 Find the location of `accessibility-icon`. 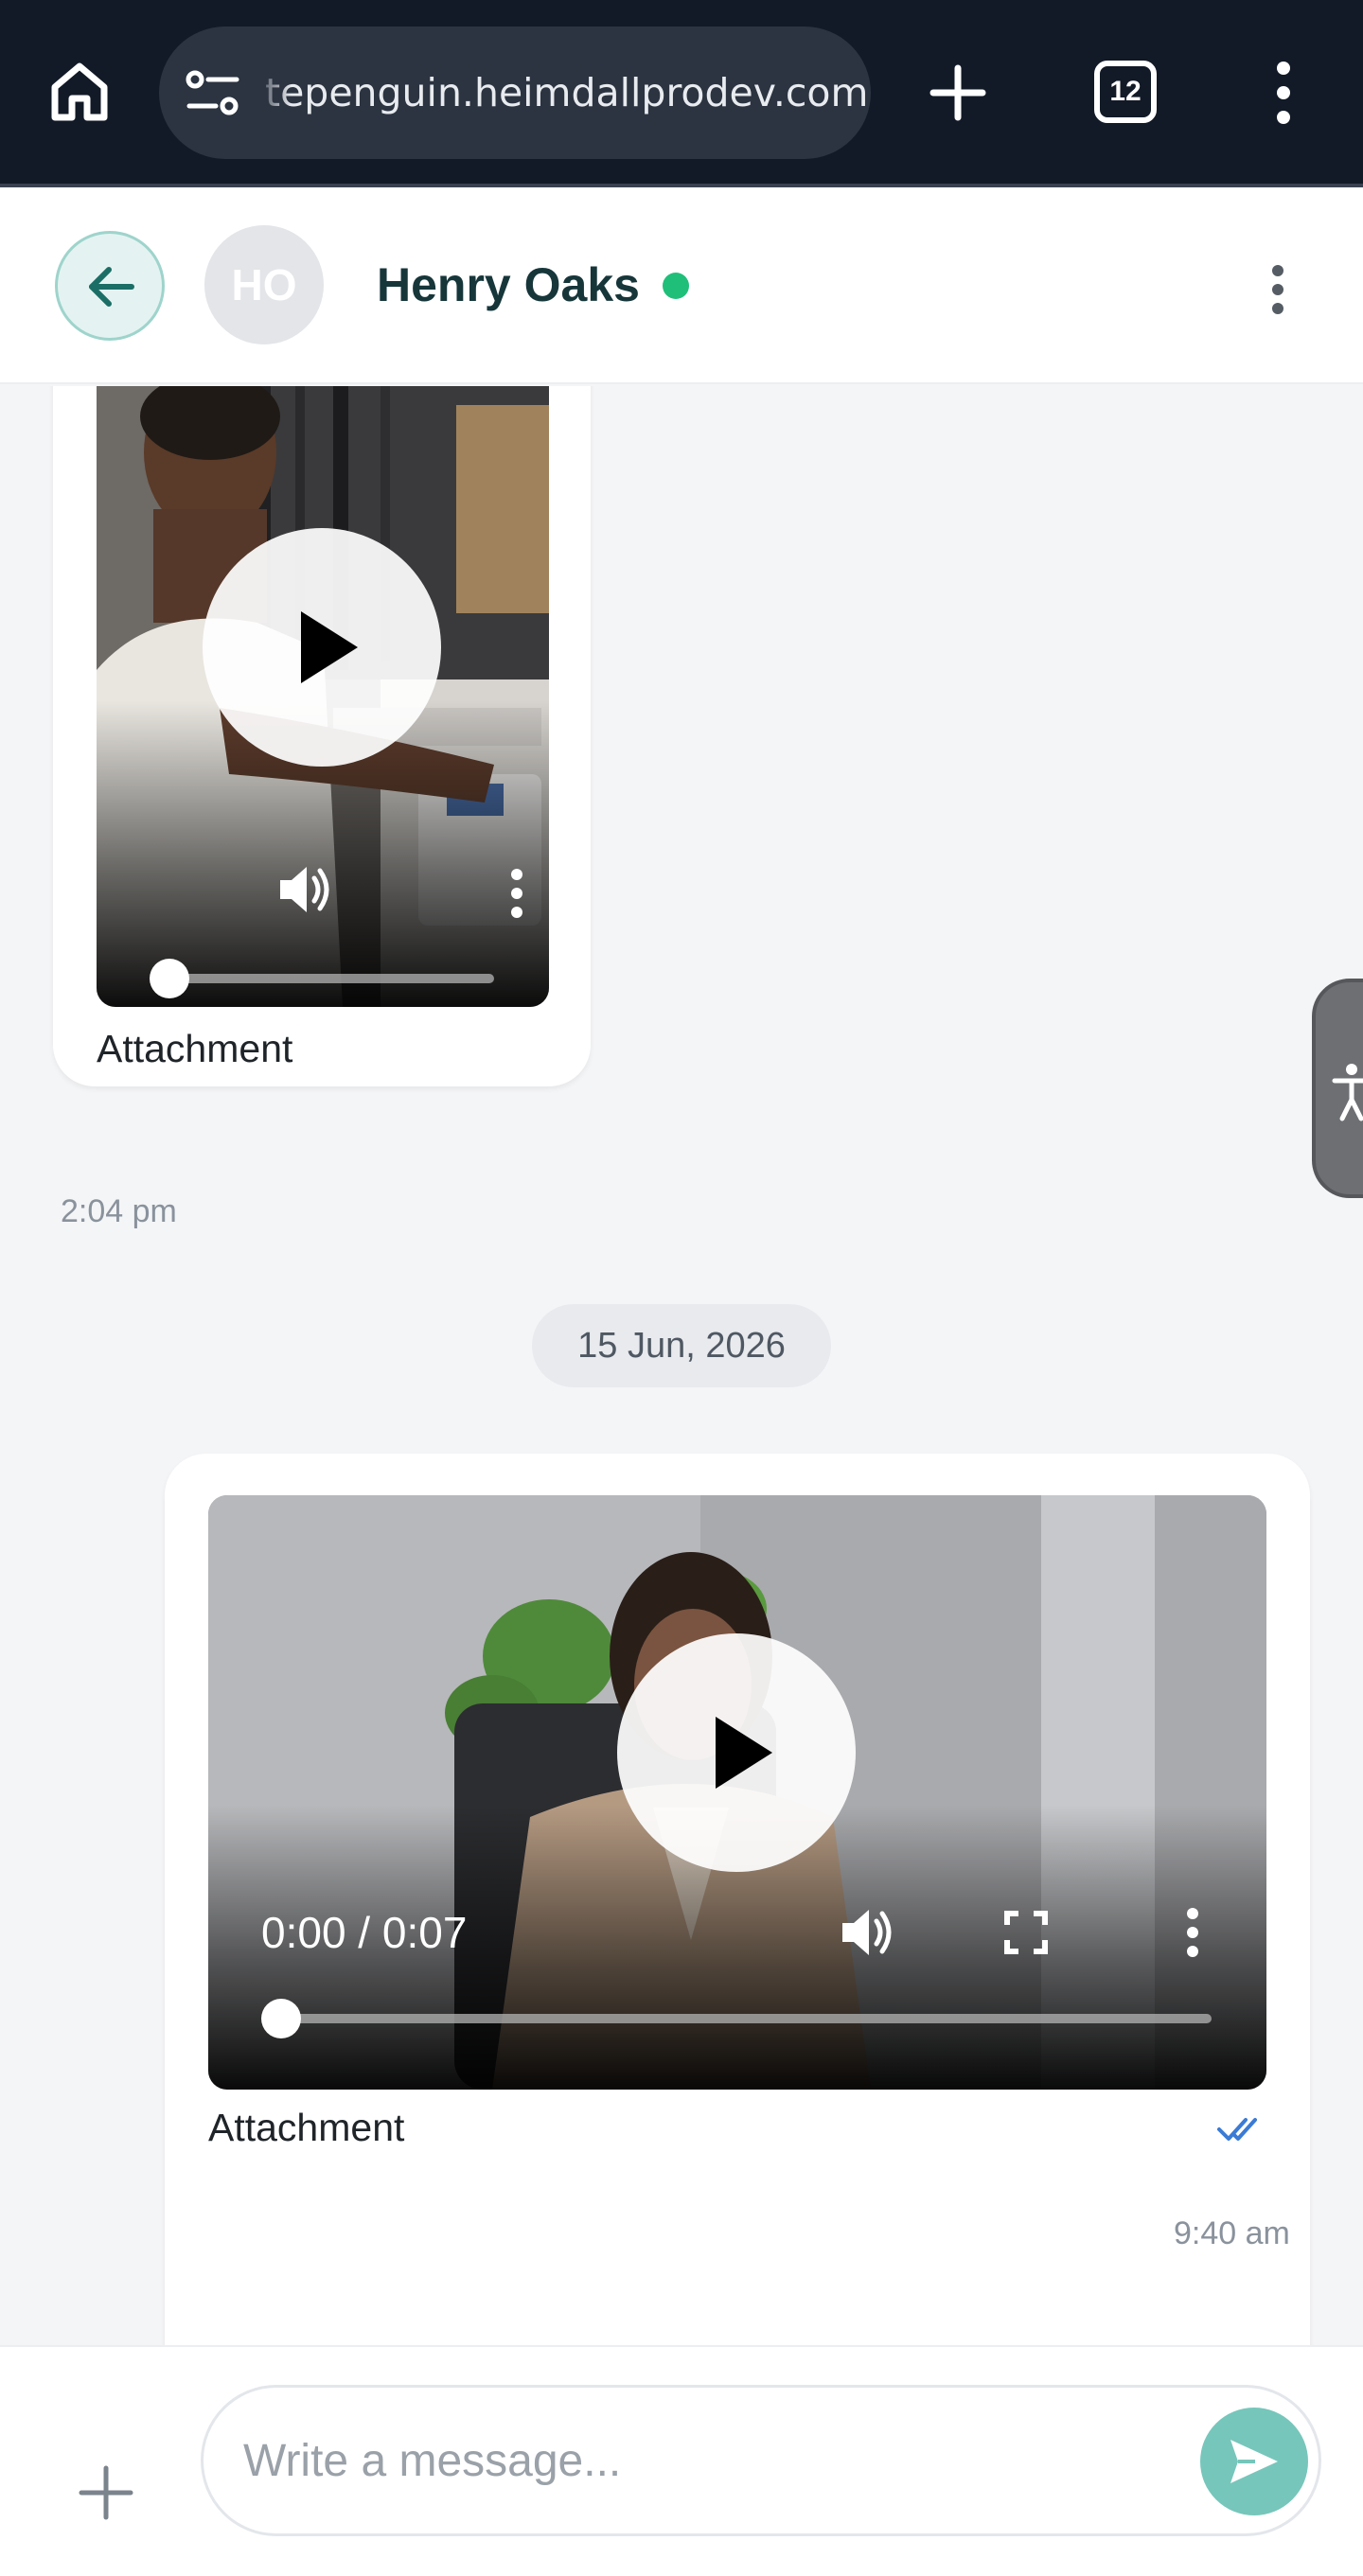

accessibility-icon is located at coordinates (1347, 1092).